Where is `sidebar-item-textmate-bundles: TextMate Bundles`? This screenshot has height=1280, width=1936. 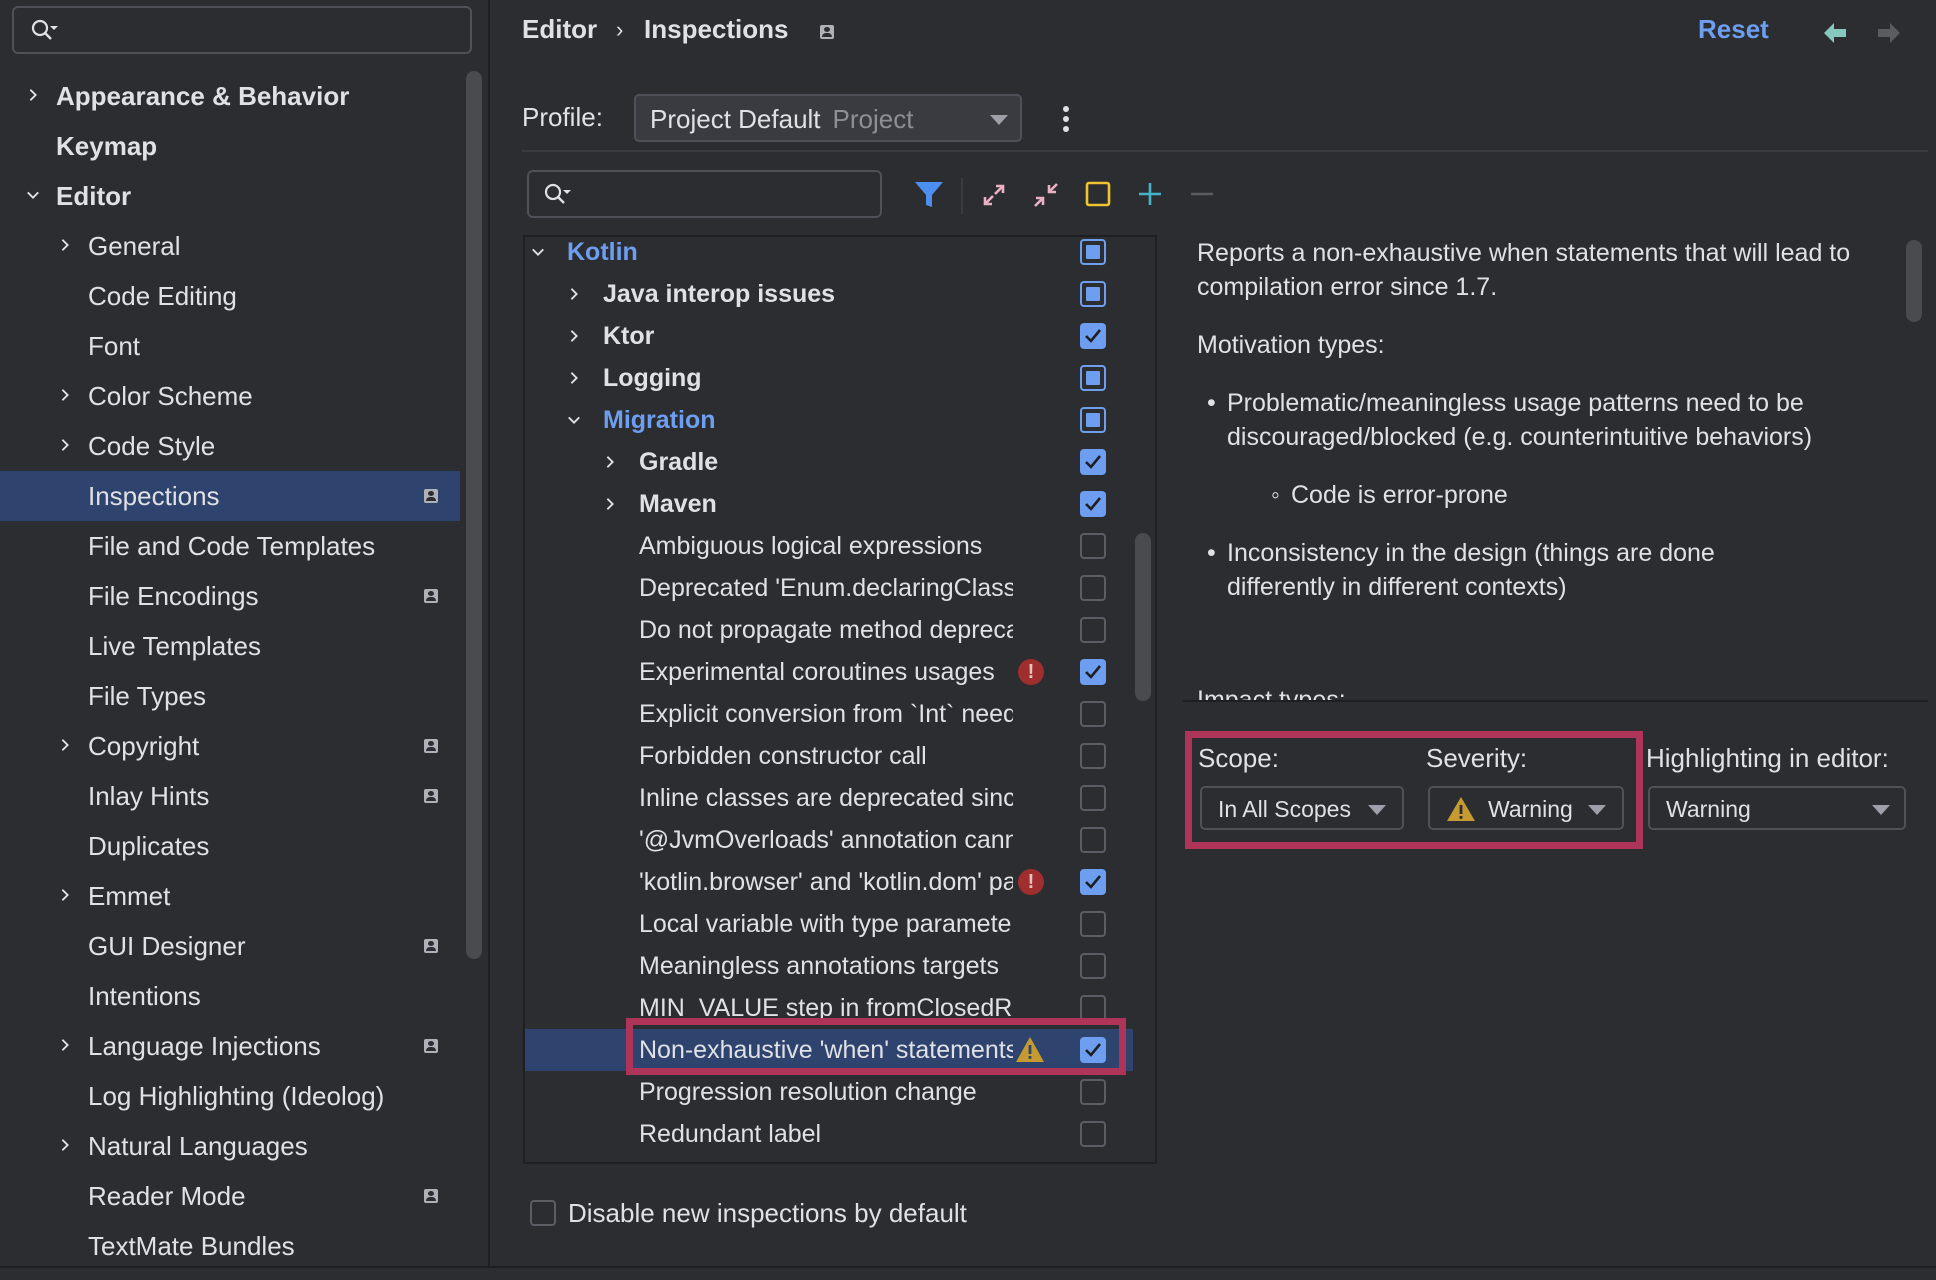 sidebar-item-textmate-bundles: TextMate Bundles is located at coordinates (230, 1246).